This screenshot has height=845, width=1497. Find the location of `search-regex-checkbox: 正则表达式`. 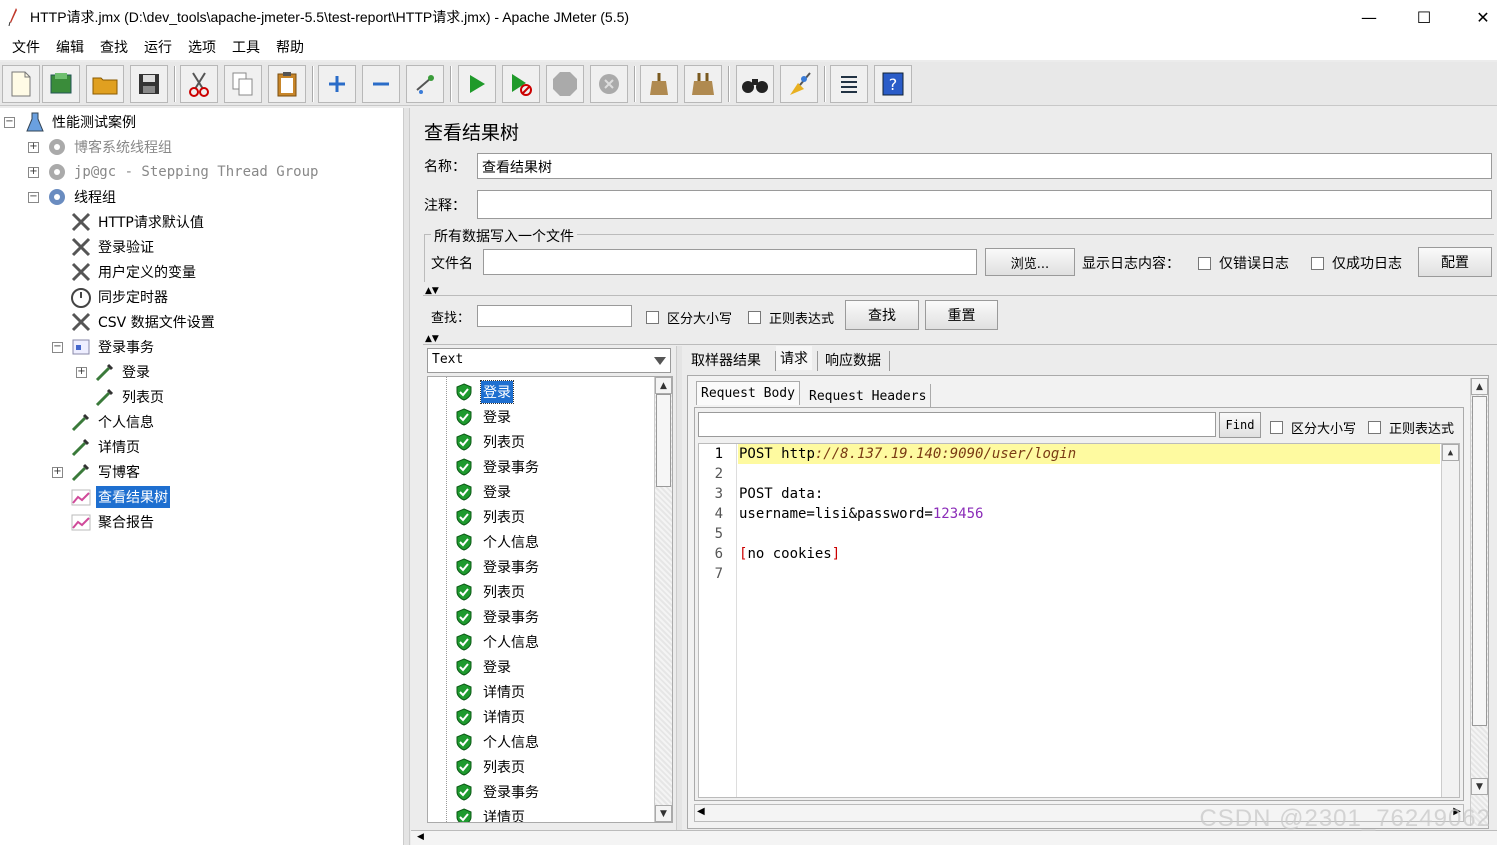

search-regex-checkbox: 正则表达式 is located at coordinates (791, 317).